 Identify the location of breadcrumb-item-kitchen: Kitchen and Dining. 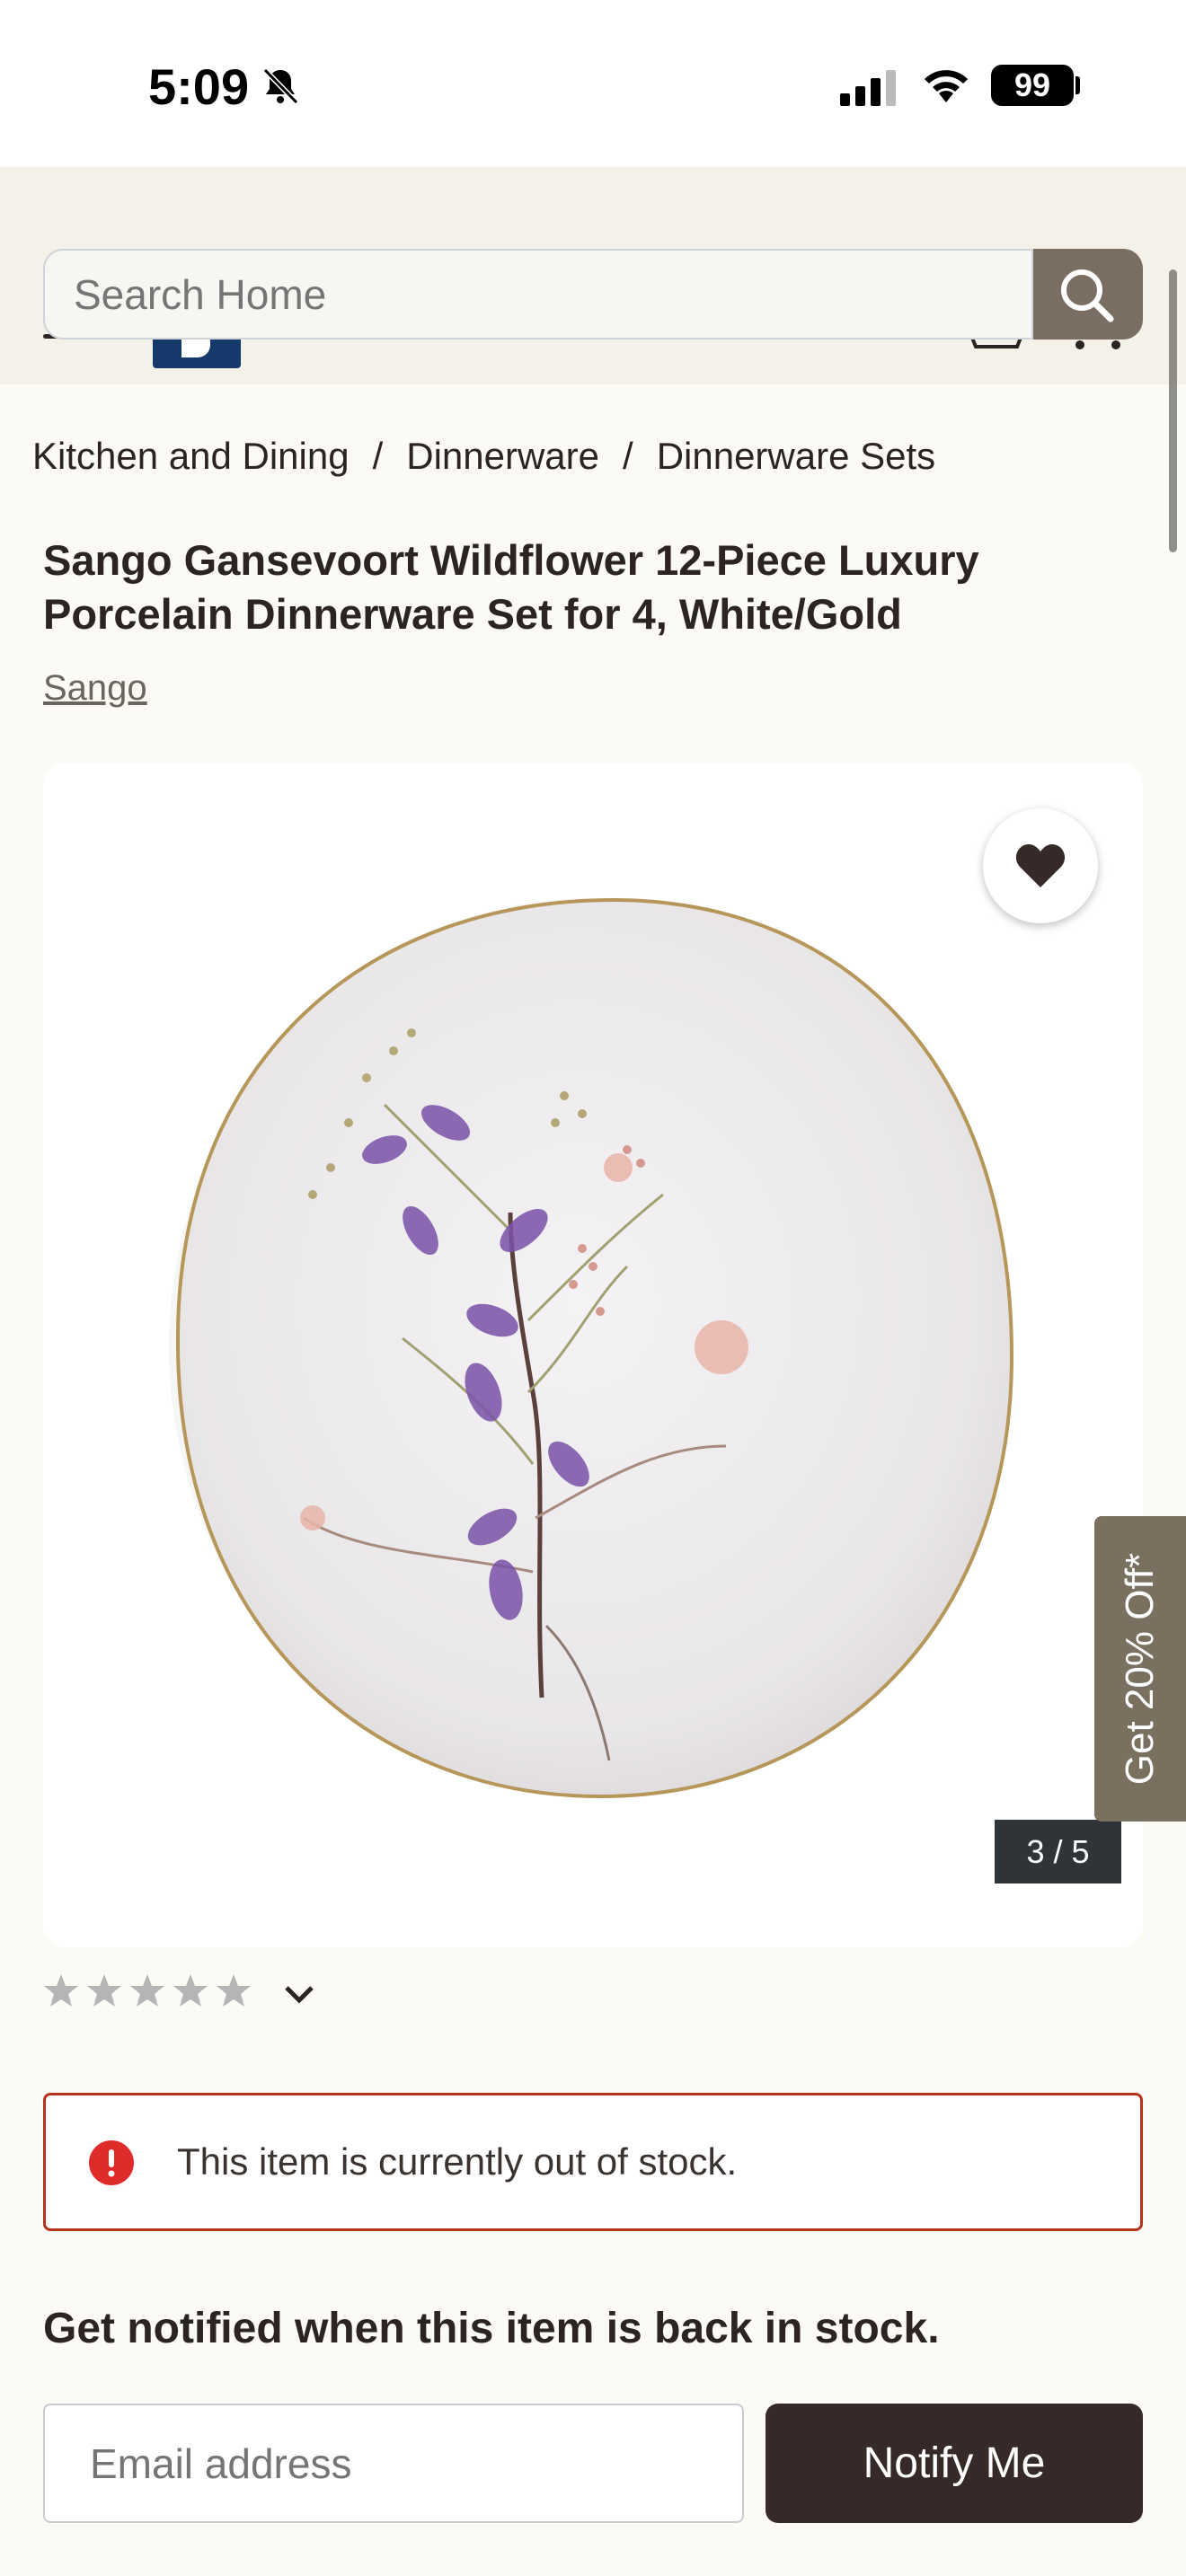
(191, 456).